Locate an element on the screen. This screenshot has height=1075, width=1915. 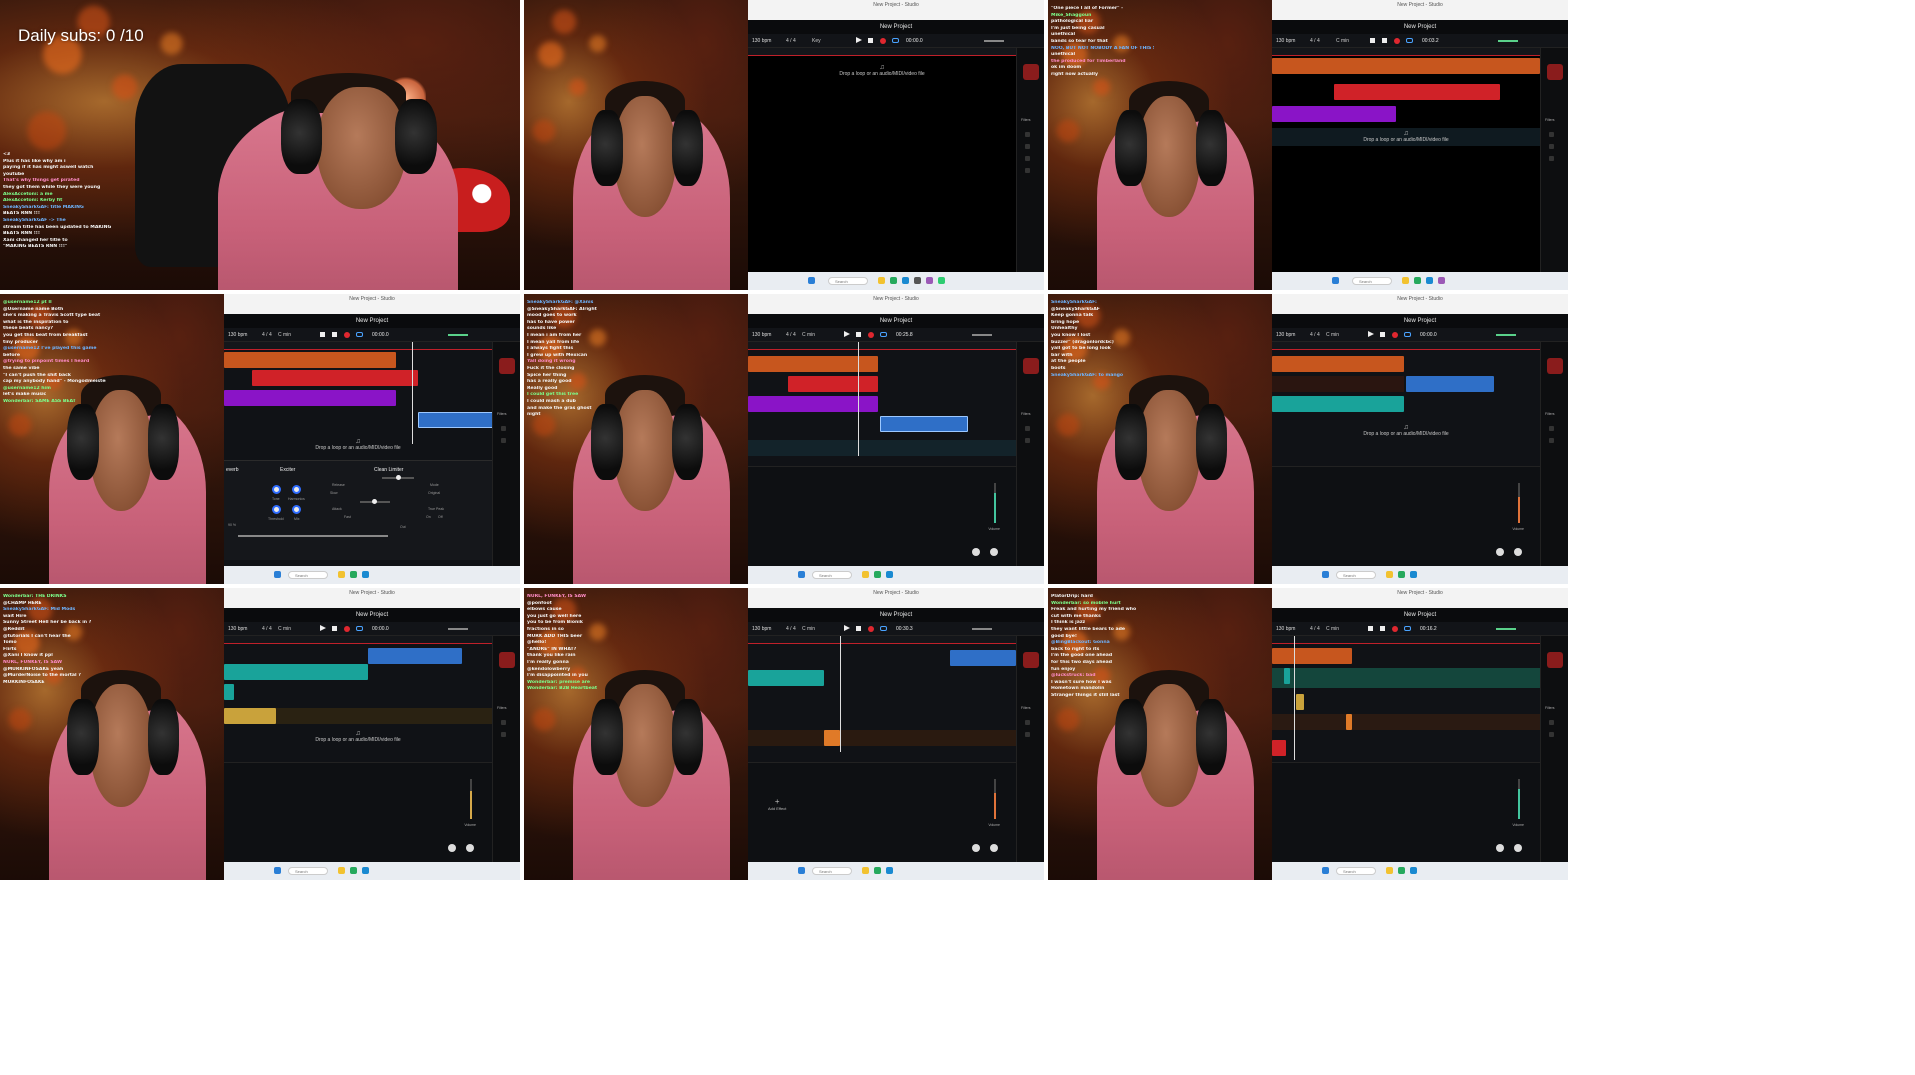
off-option: Off is located at coordinates (440, 517).